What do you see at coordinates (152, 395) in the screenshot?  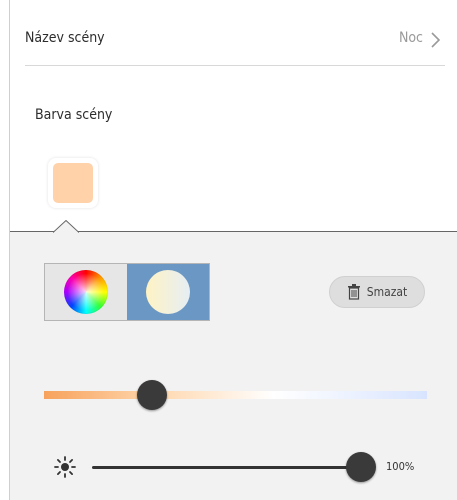 I see `temperature-slider-thumb` at bounding box center [152, 395].